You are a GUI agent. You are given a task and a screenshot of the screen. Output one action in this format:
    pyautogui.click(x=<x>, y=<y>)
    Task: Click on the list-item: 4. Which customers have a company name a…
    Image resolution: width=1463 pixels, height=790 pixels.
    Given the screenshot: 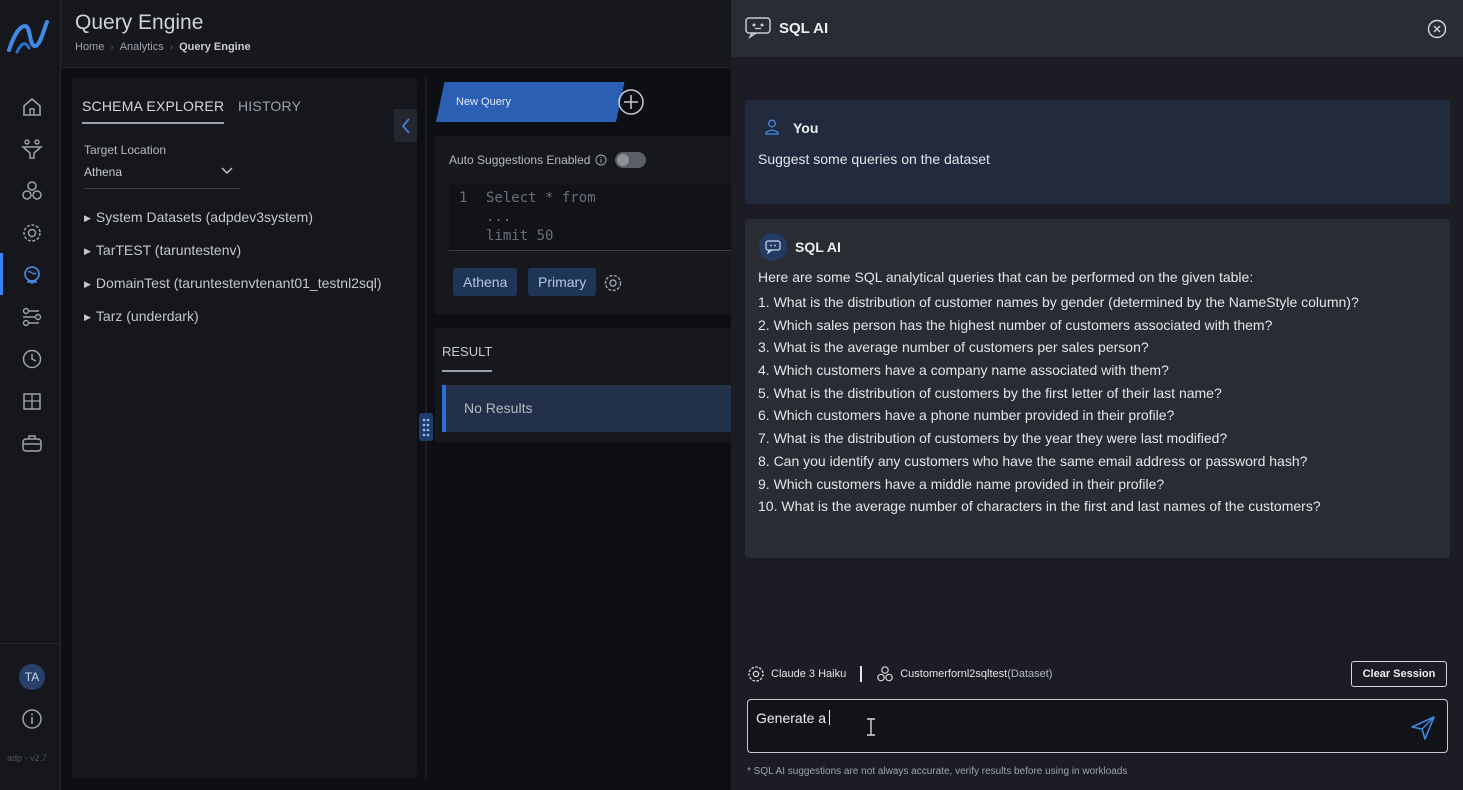 What is the action you would take?
    pyautogui.click(x=963, y=370)
    